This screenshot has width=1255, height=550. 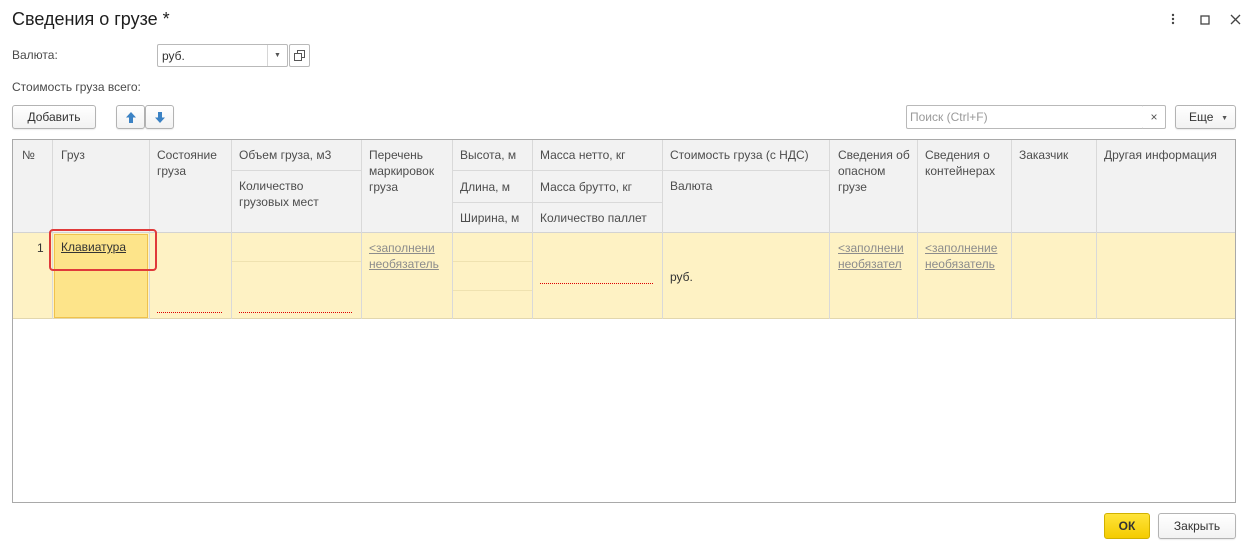 What do you see at coordinates (1235, 20) in the screenshot?
I see `close-icon` at bounding box center [1235, 20].